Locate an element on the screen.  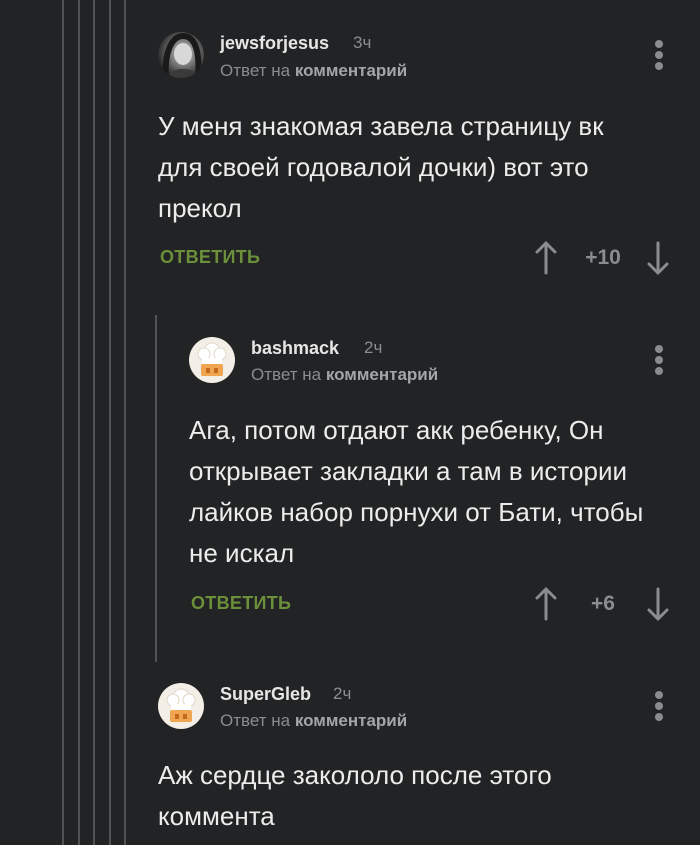
vote-score: +6 is located at coordinates (603, 603).